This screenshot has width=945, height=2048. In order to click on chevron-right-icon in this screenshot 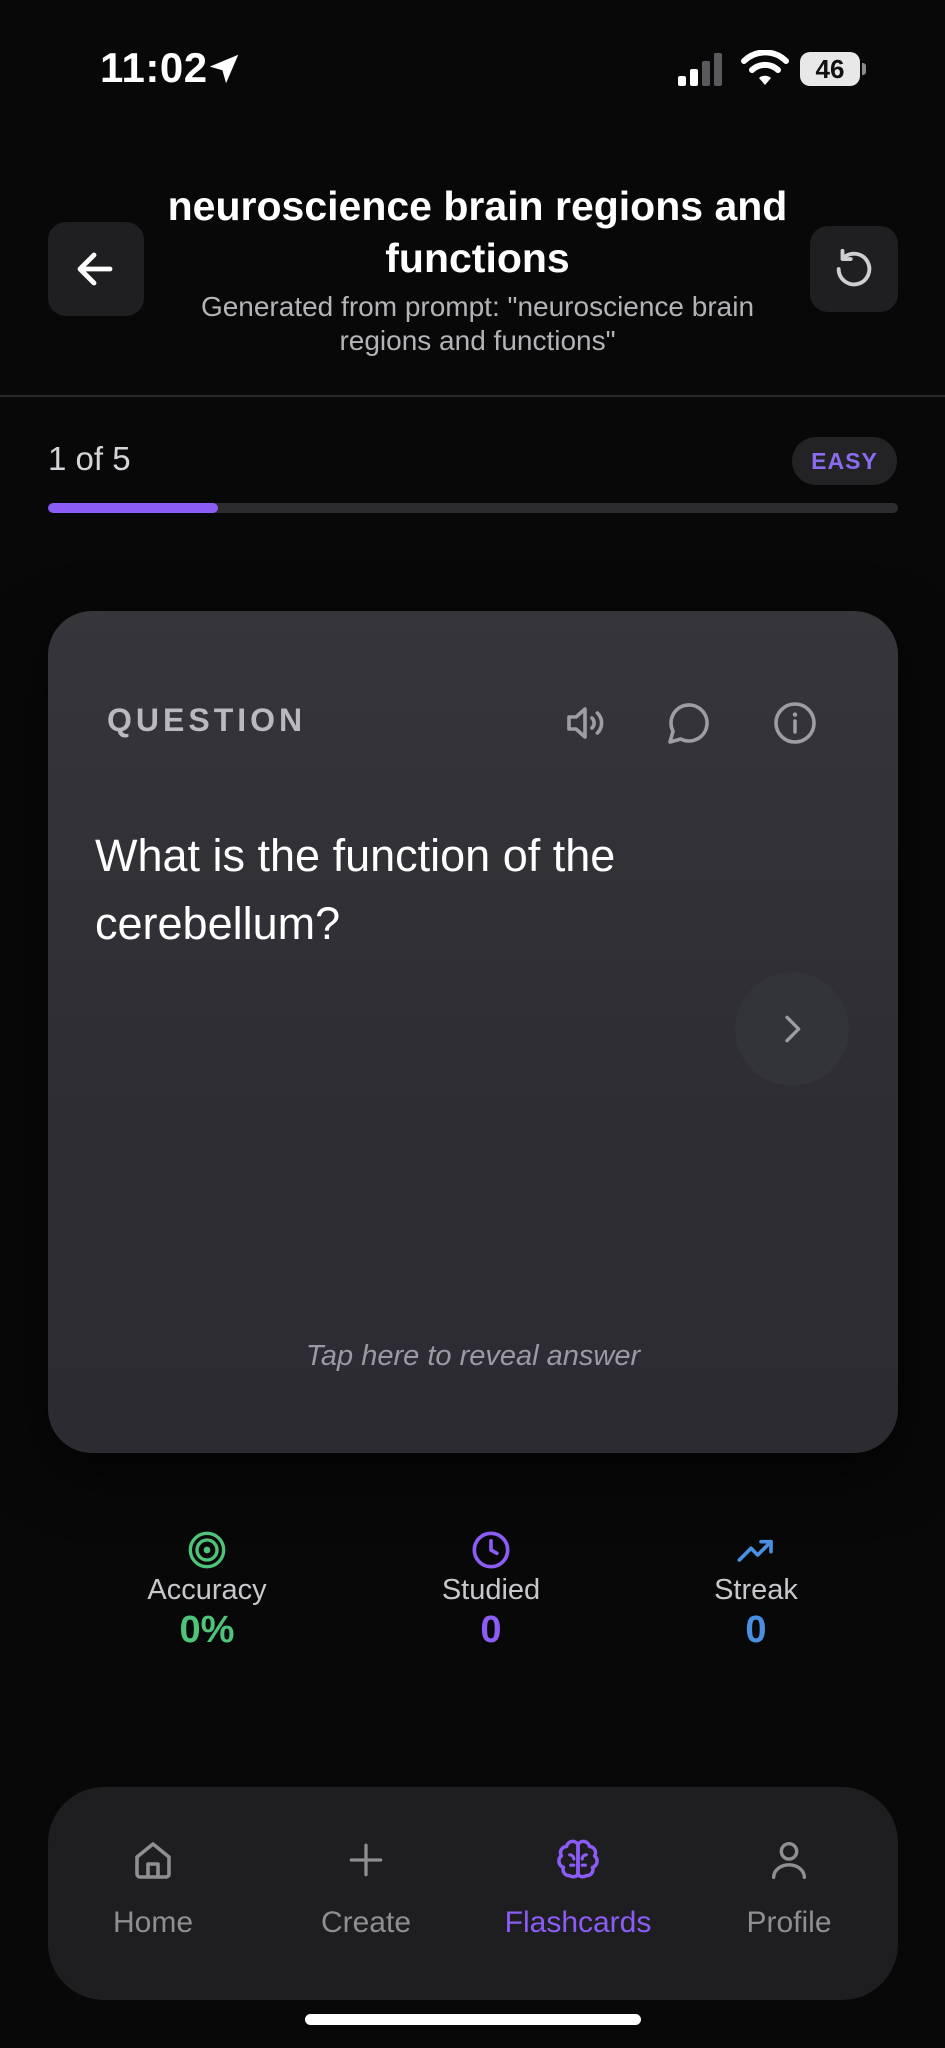, I will do `click(793, 1029)`.